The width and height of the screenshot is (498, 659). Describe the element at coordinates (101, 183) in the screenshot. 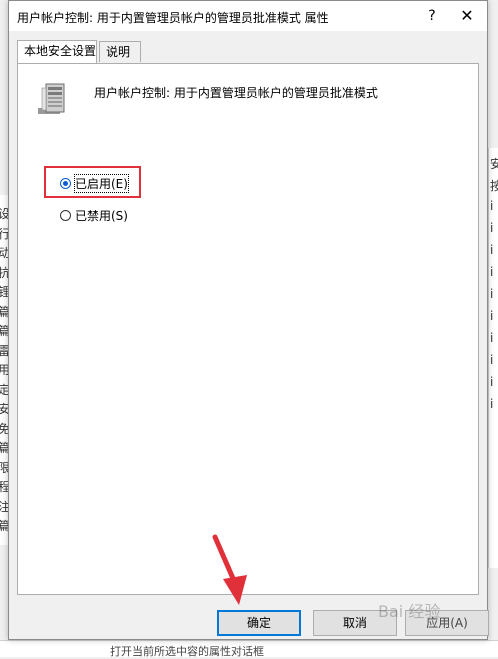

I see `enabled-label: 已启用(E)` at that location.